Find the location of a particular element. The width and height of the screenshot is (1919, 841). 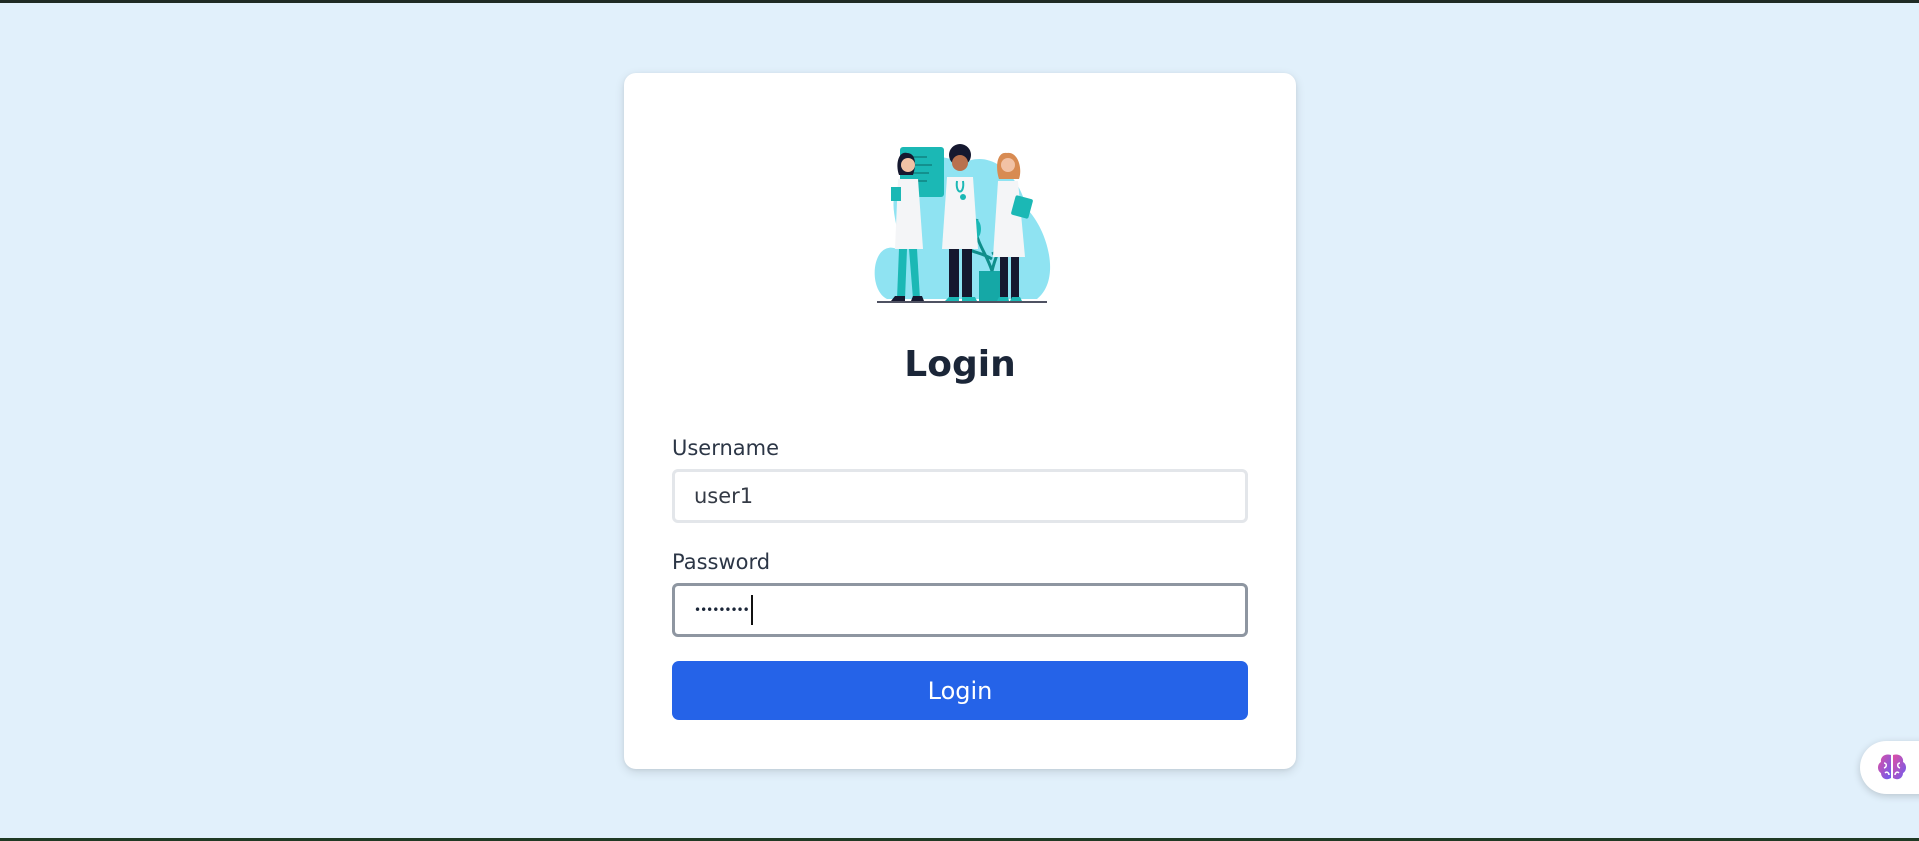

assistant-widget-button is located at coordinates (1889, 767).